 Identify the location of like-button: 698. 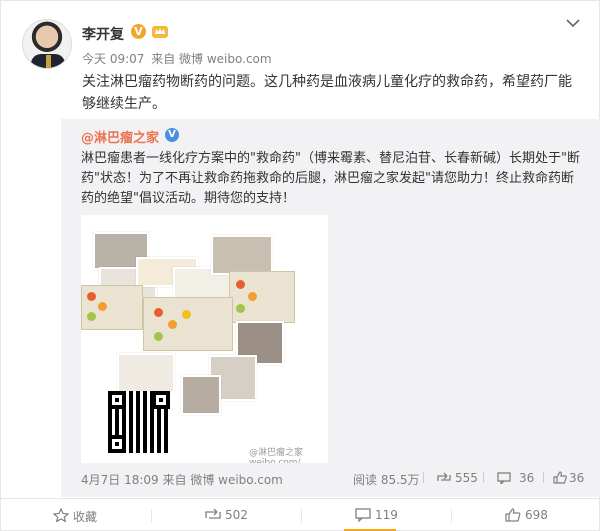
(525, 515).